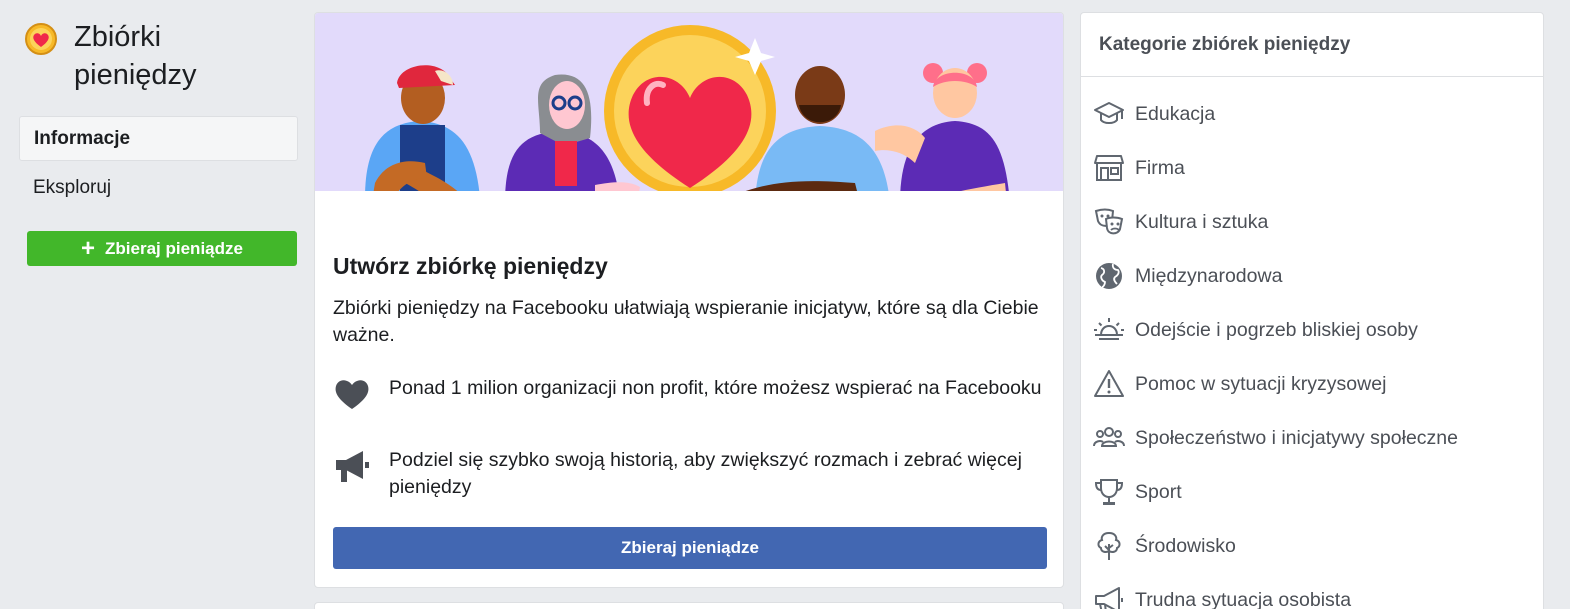  I want to click on category-label: Trudna sytuacja osobista, so click(1243, 598).